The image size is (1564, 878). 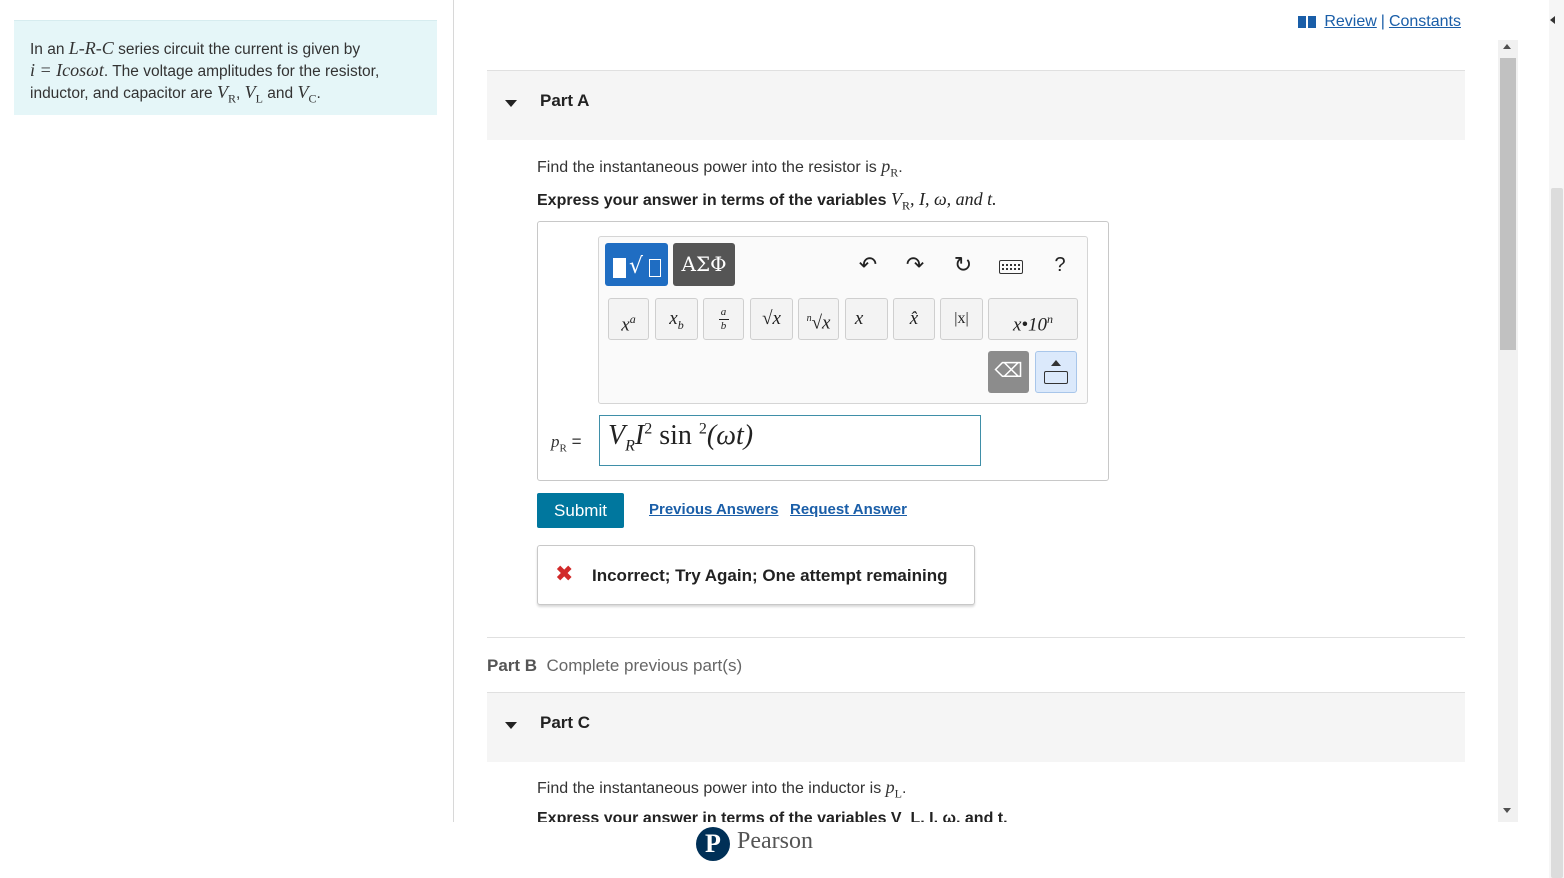 What do you see at coordinates (1552, 20) in the screenshot?
I see `collapse-panel-icon` at bounding box center [1552, 20].